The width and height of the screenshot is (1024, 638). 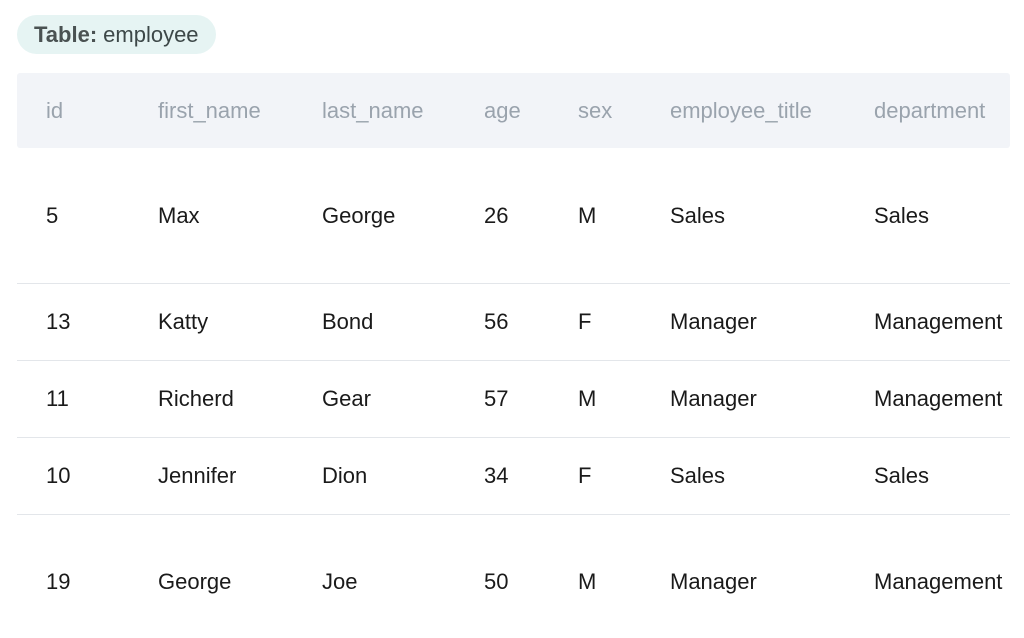 What do you see at coordinates (502, 111) in the screenshot?
I see `column-header-age: age` at bounding box center [502, 111].